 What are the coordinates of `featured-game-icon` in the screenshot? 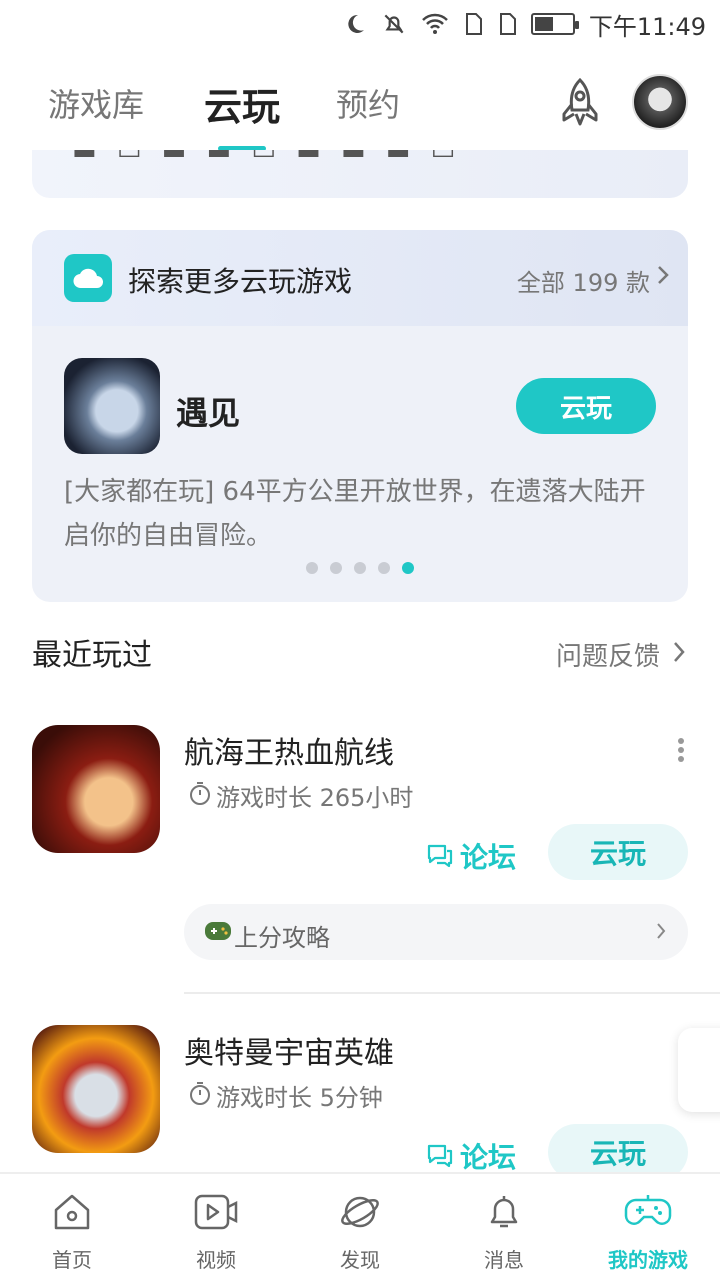 It's located at (112, 406).